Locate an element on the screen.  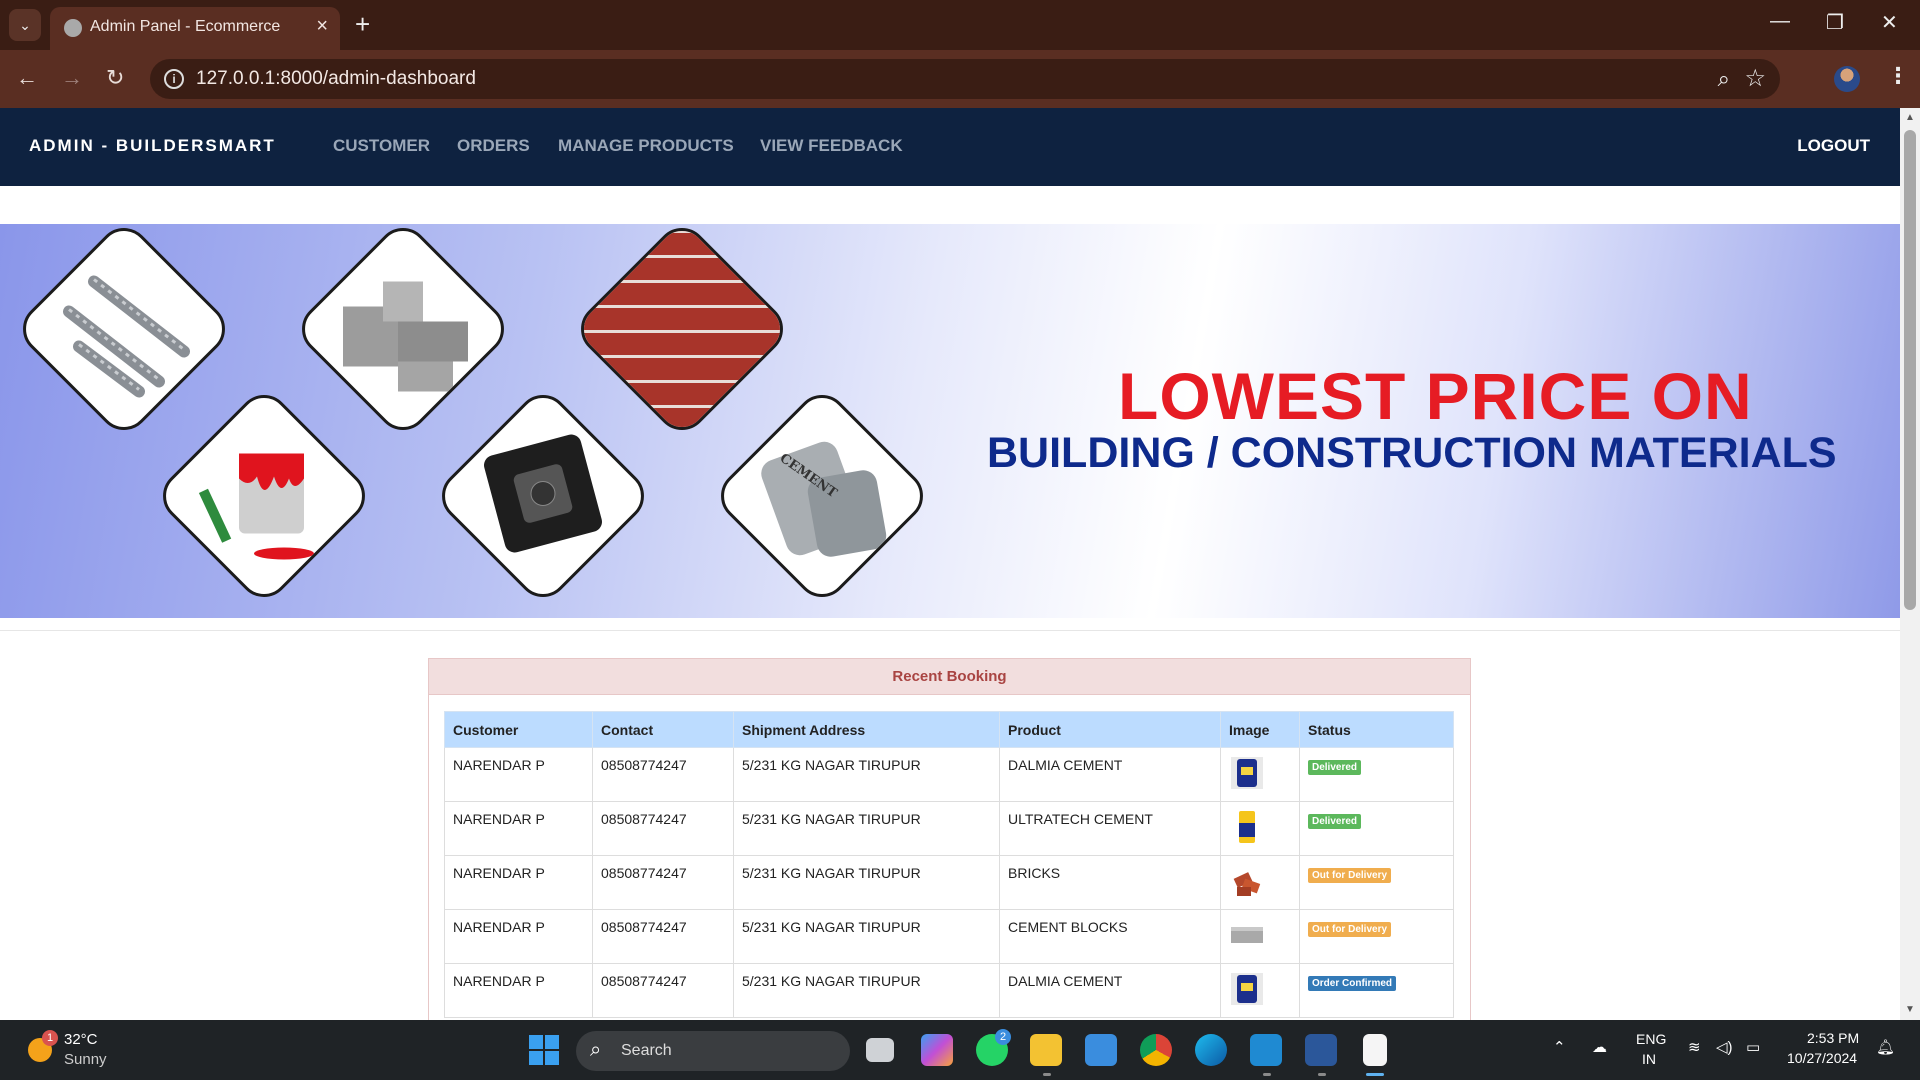
language-in: IN is located at coordinates (1649, 1059).